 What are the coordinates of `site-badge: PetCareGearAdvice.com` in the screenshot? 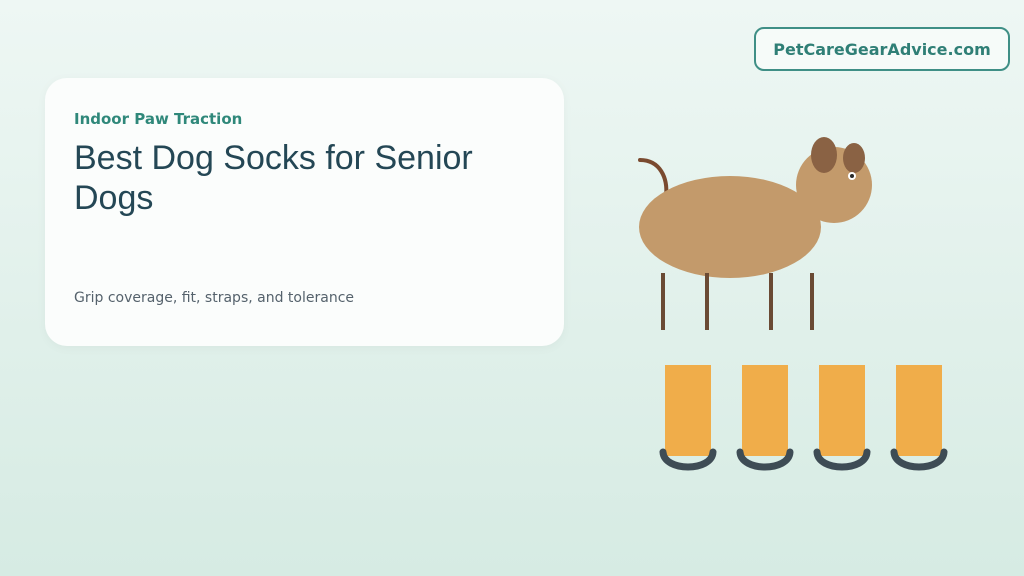 It's located at (882, 49).